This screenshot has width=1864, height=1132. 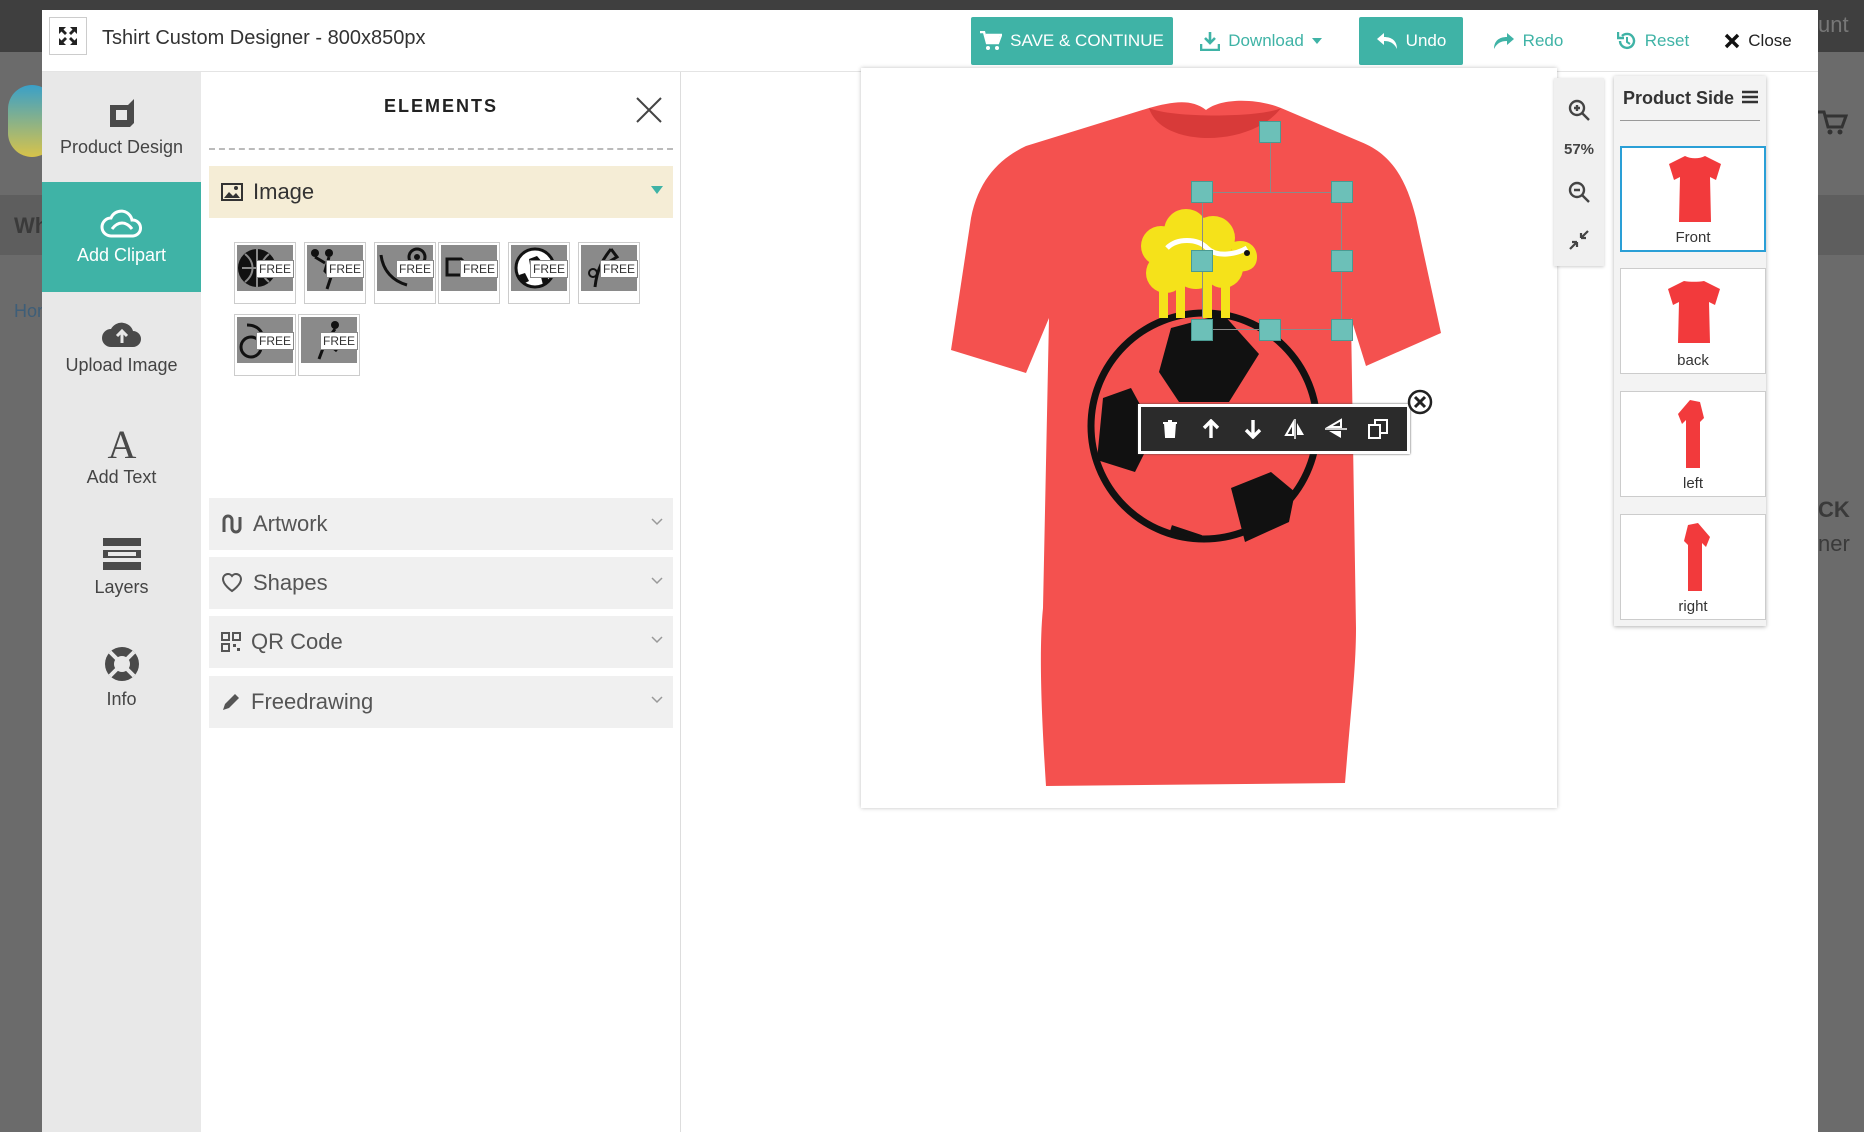 What do you see at coordinates (121, 127) in the screenshot?
I see `nav-product-design: Product Design` at bounding box center [121, 127].